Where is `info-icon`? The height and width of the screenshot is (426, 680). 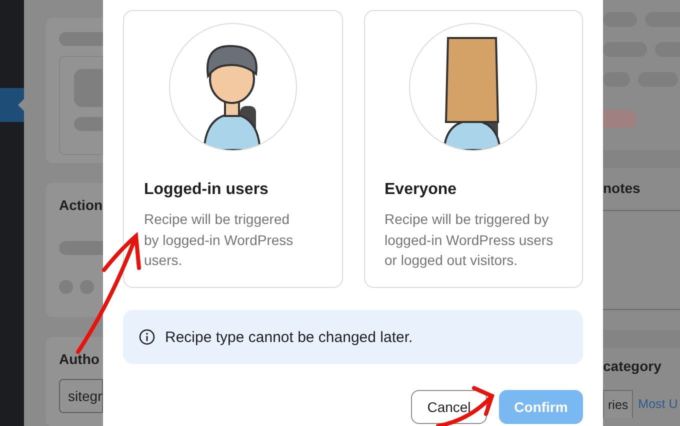
info-icon is located at coordinates (147, 337).